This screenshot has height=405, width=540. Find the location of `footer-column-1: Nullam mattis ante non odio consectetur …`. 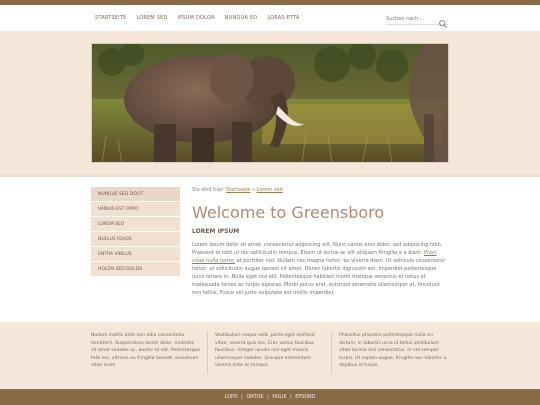

footer-column-1: Nullam mattis ante non odio consectetur … is located at coordinates (146, 350).